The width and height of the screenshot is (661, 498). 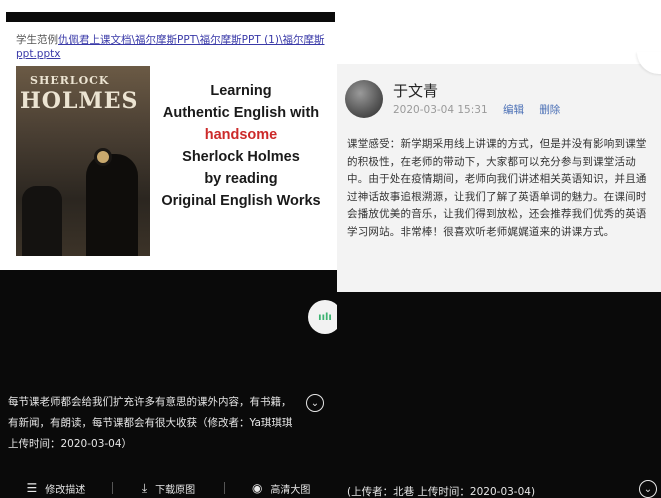 I want to click on action-bar: ☰ 修改描述 ⤓ 下载原图 ◉ 高清大图, so click(x=168, y=488).